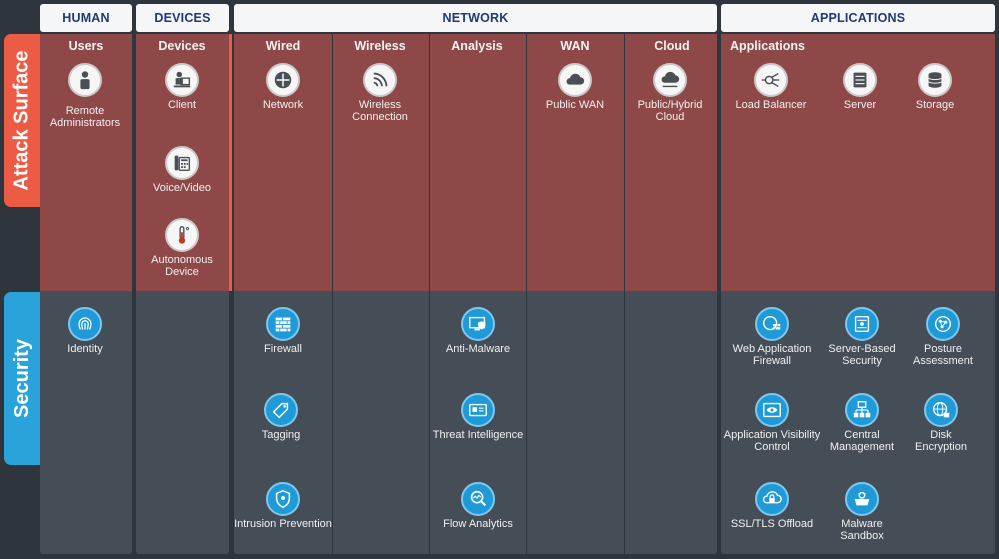  I want to click on header-network: NETWORK, so click(475, 18).